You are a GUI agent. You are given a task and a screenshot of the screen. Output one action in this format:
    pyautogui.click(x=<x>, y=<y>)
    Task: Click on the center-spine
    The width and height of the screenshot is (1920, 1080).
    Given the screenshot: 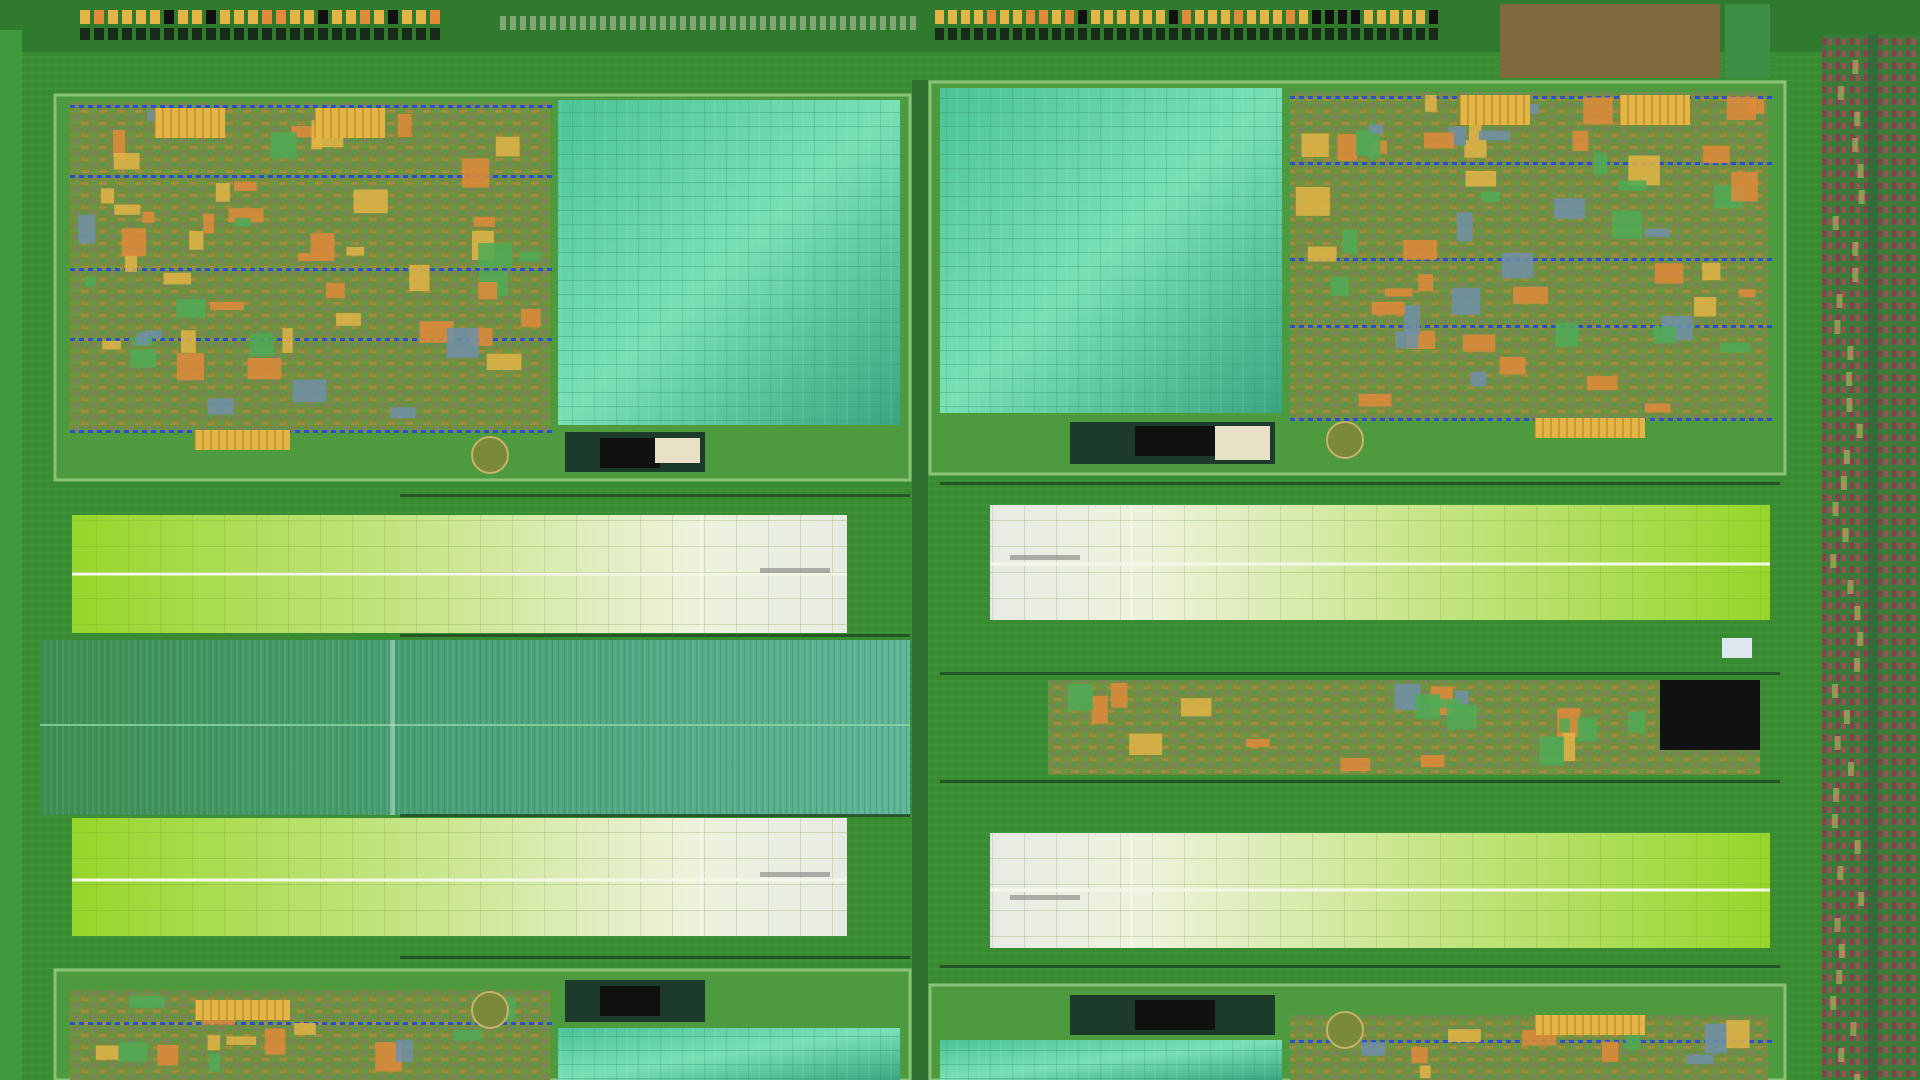 What is the action you would take?
    pyautogui.click(x=920, y=580)
    